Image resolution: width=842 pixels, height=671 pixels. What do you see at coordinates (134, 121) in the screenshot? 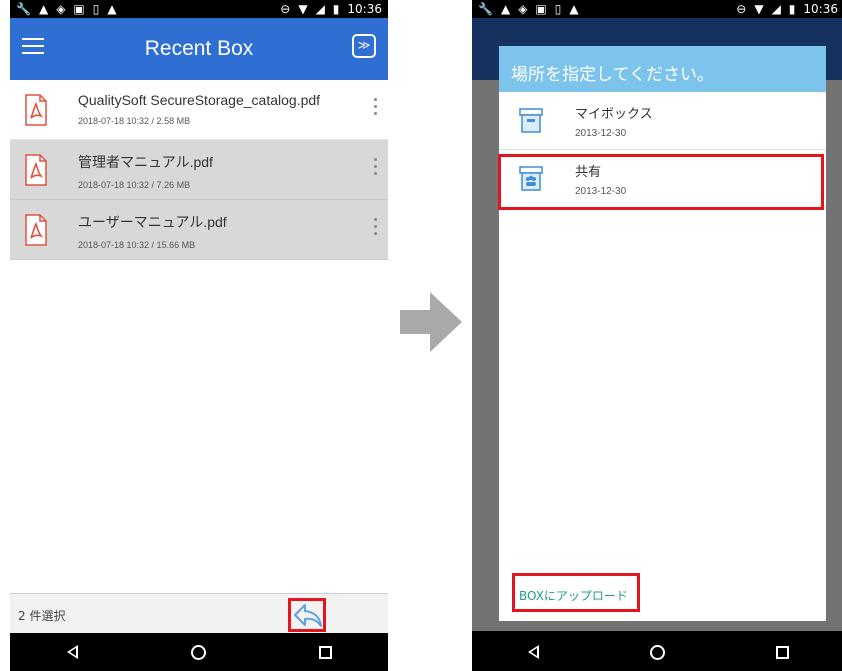
I see `file-meta: 2018-07-18 10:32 / 2.58 MB` at bounding box center [134, 121].